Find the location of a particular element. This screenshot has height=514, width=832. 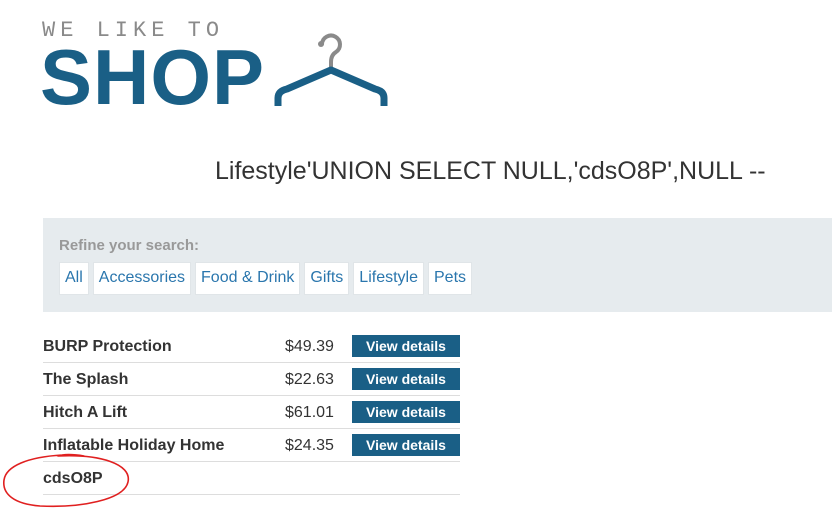

product-price: $24.35 is located at coordinates (309, 445).